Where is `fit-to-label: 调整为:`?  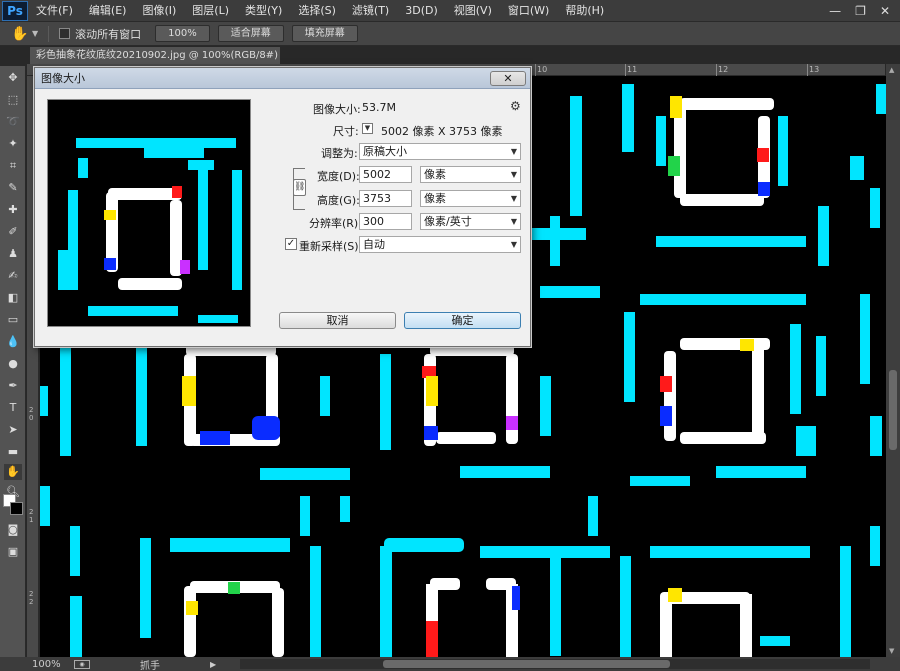 fit-to-label: 调整为: is located at coordinates (339, 153).